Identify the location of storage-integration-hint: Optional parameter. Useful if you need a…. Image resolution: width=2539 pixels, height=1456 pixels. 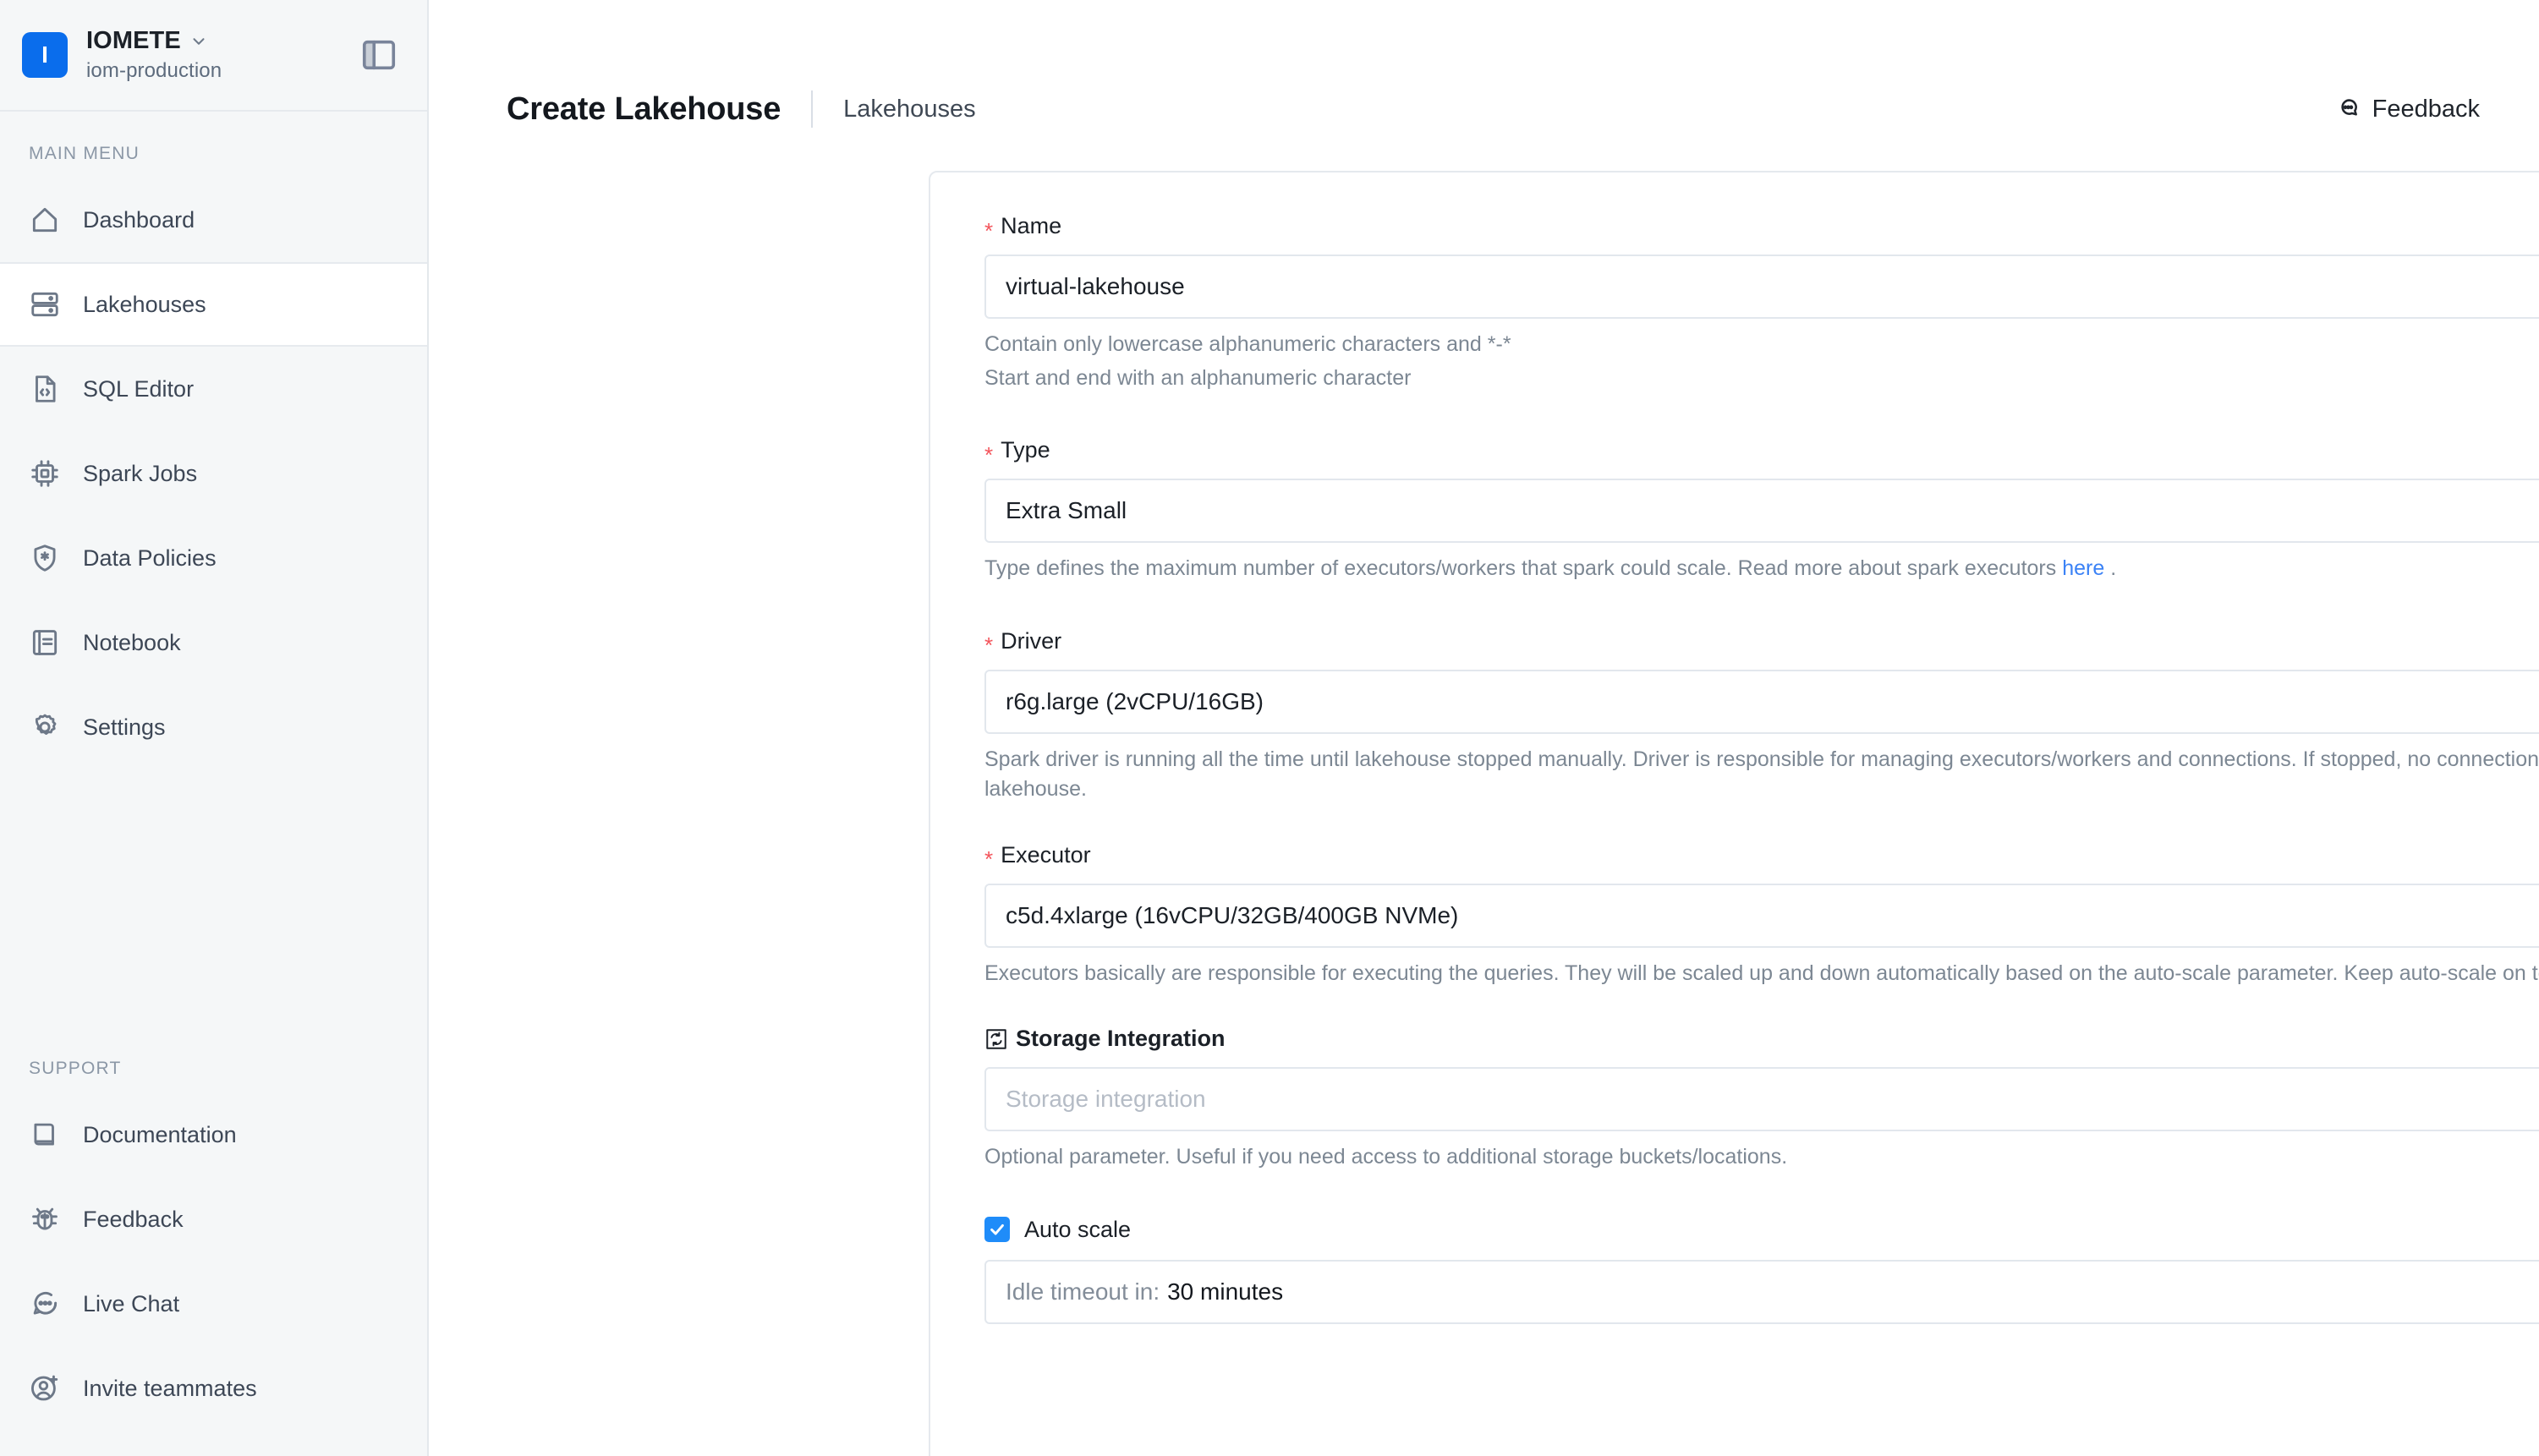
(1386, 1157).